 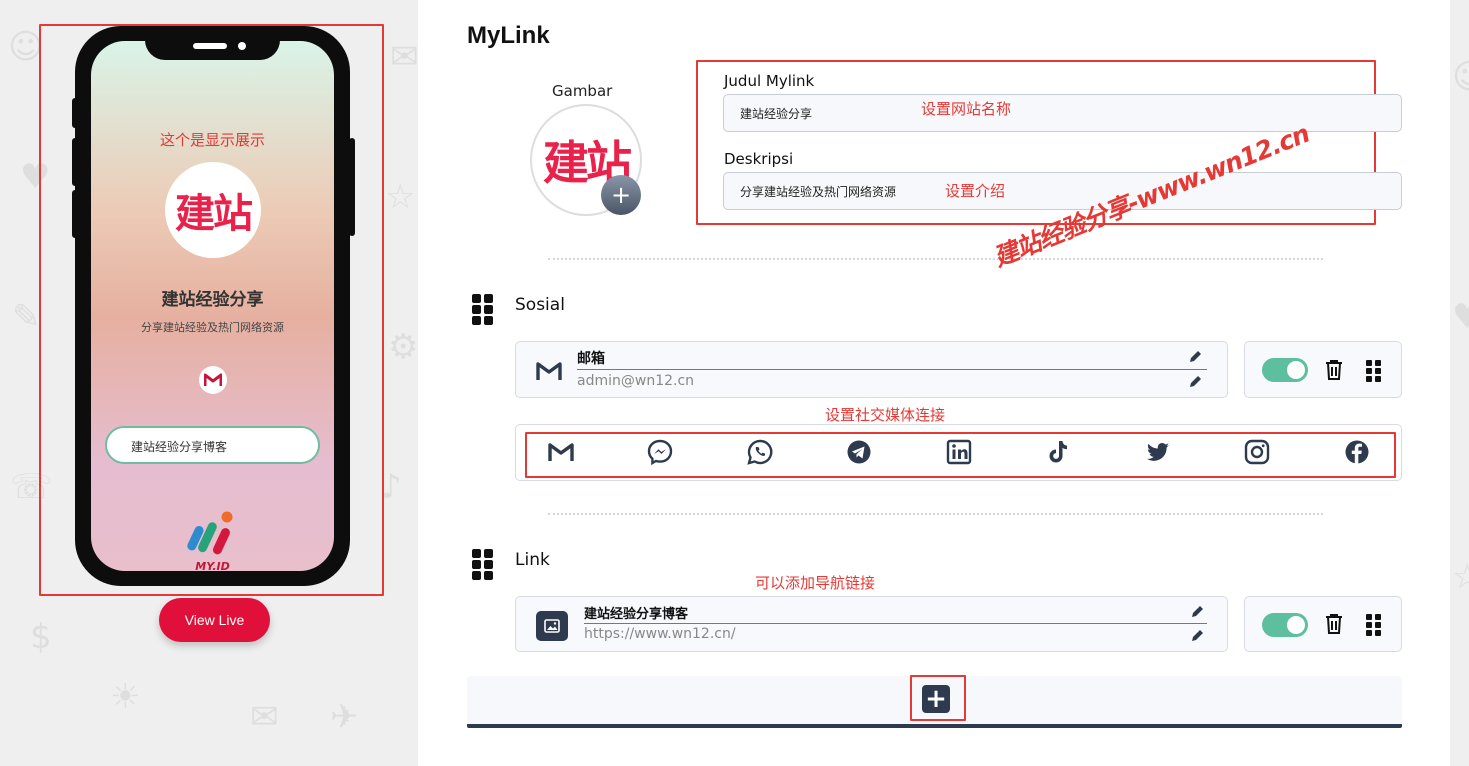 I want to click on view-live-button: View Live, so click(x=214, y=620).